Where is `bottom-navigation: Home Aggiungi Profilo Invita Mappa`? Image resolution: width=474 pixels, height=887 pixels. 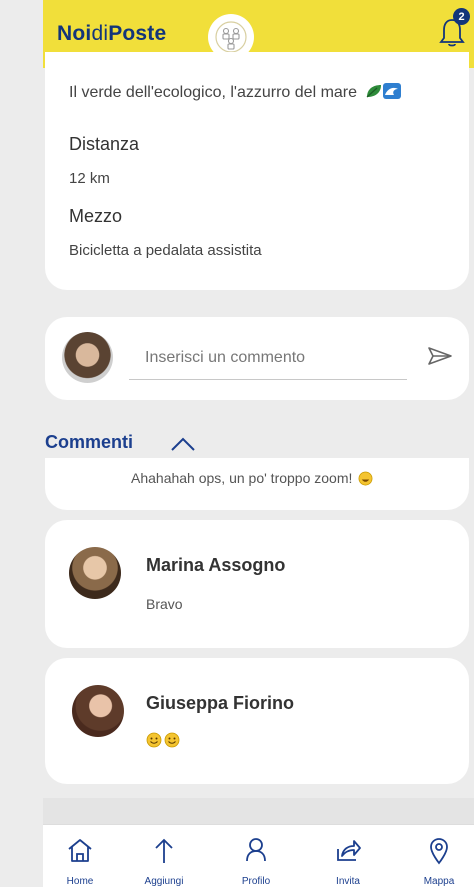
bottom-navigation: Home Aggiungi Profilo Invita Mappa is located at coordinates (258, 855).